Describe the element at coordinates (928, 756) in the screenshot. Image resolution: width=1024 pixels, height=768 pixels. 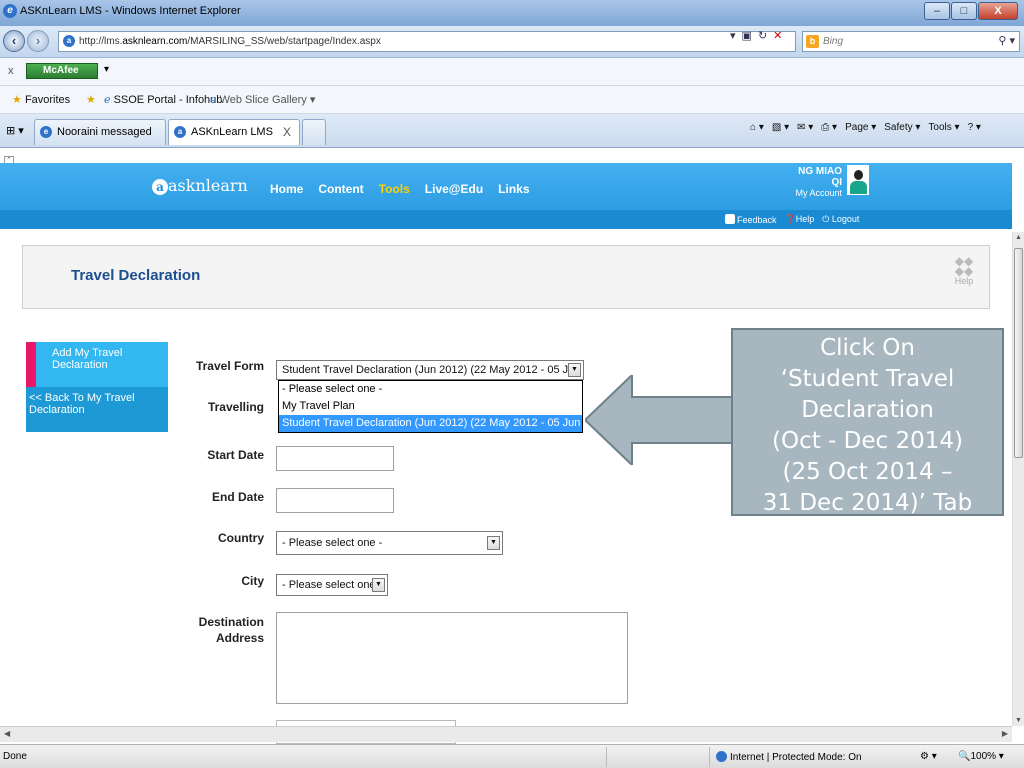
I see `protected-mode-icon: ⚙ ▾` at that location.